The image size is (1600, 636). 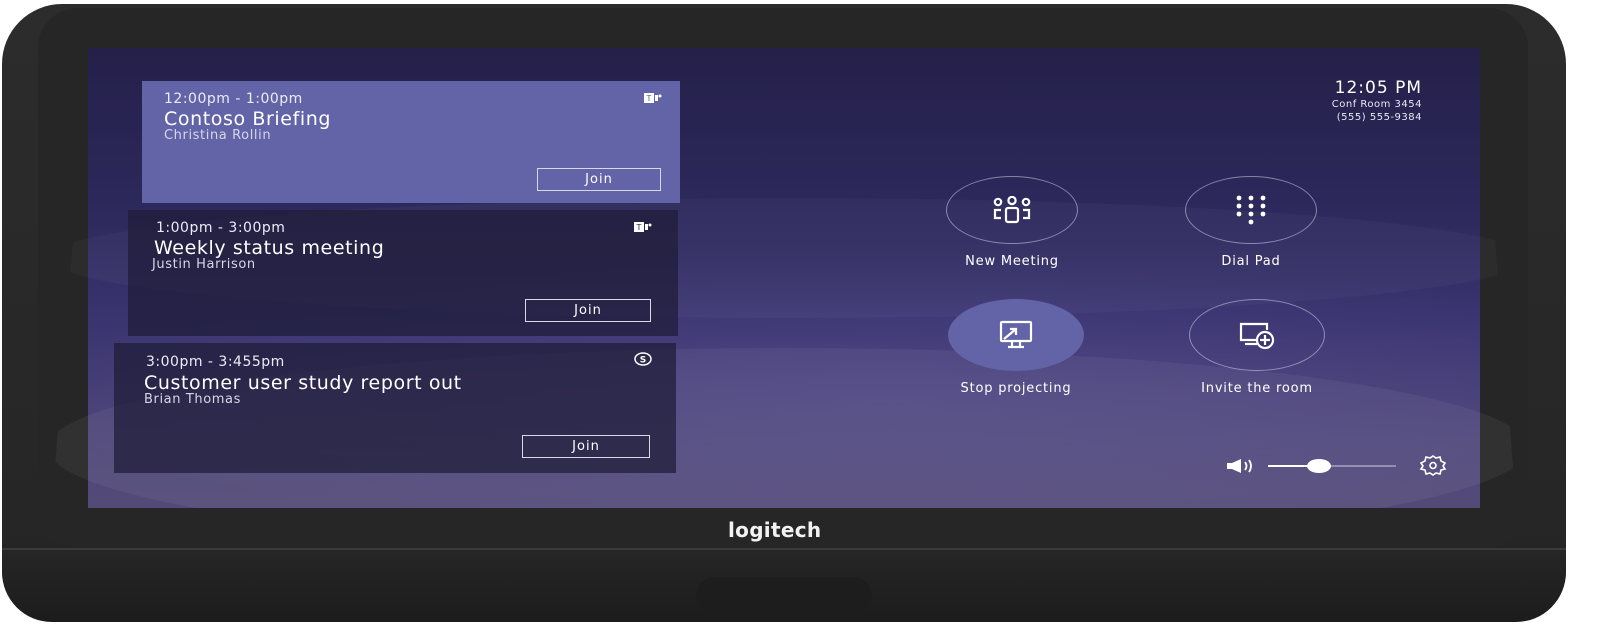 I want to click on meeting-title: Weekly status meeting, so click(x=269, y=248).